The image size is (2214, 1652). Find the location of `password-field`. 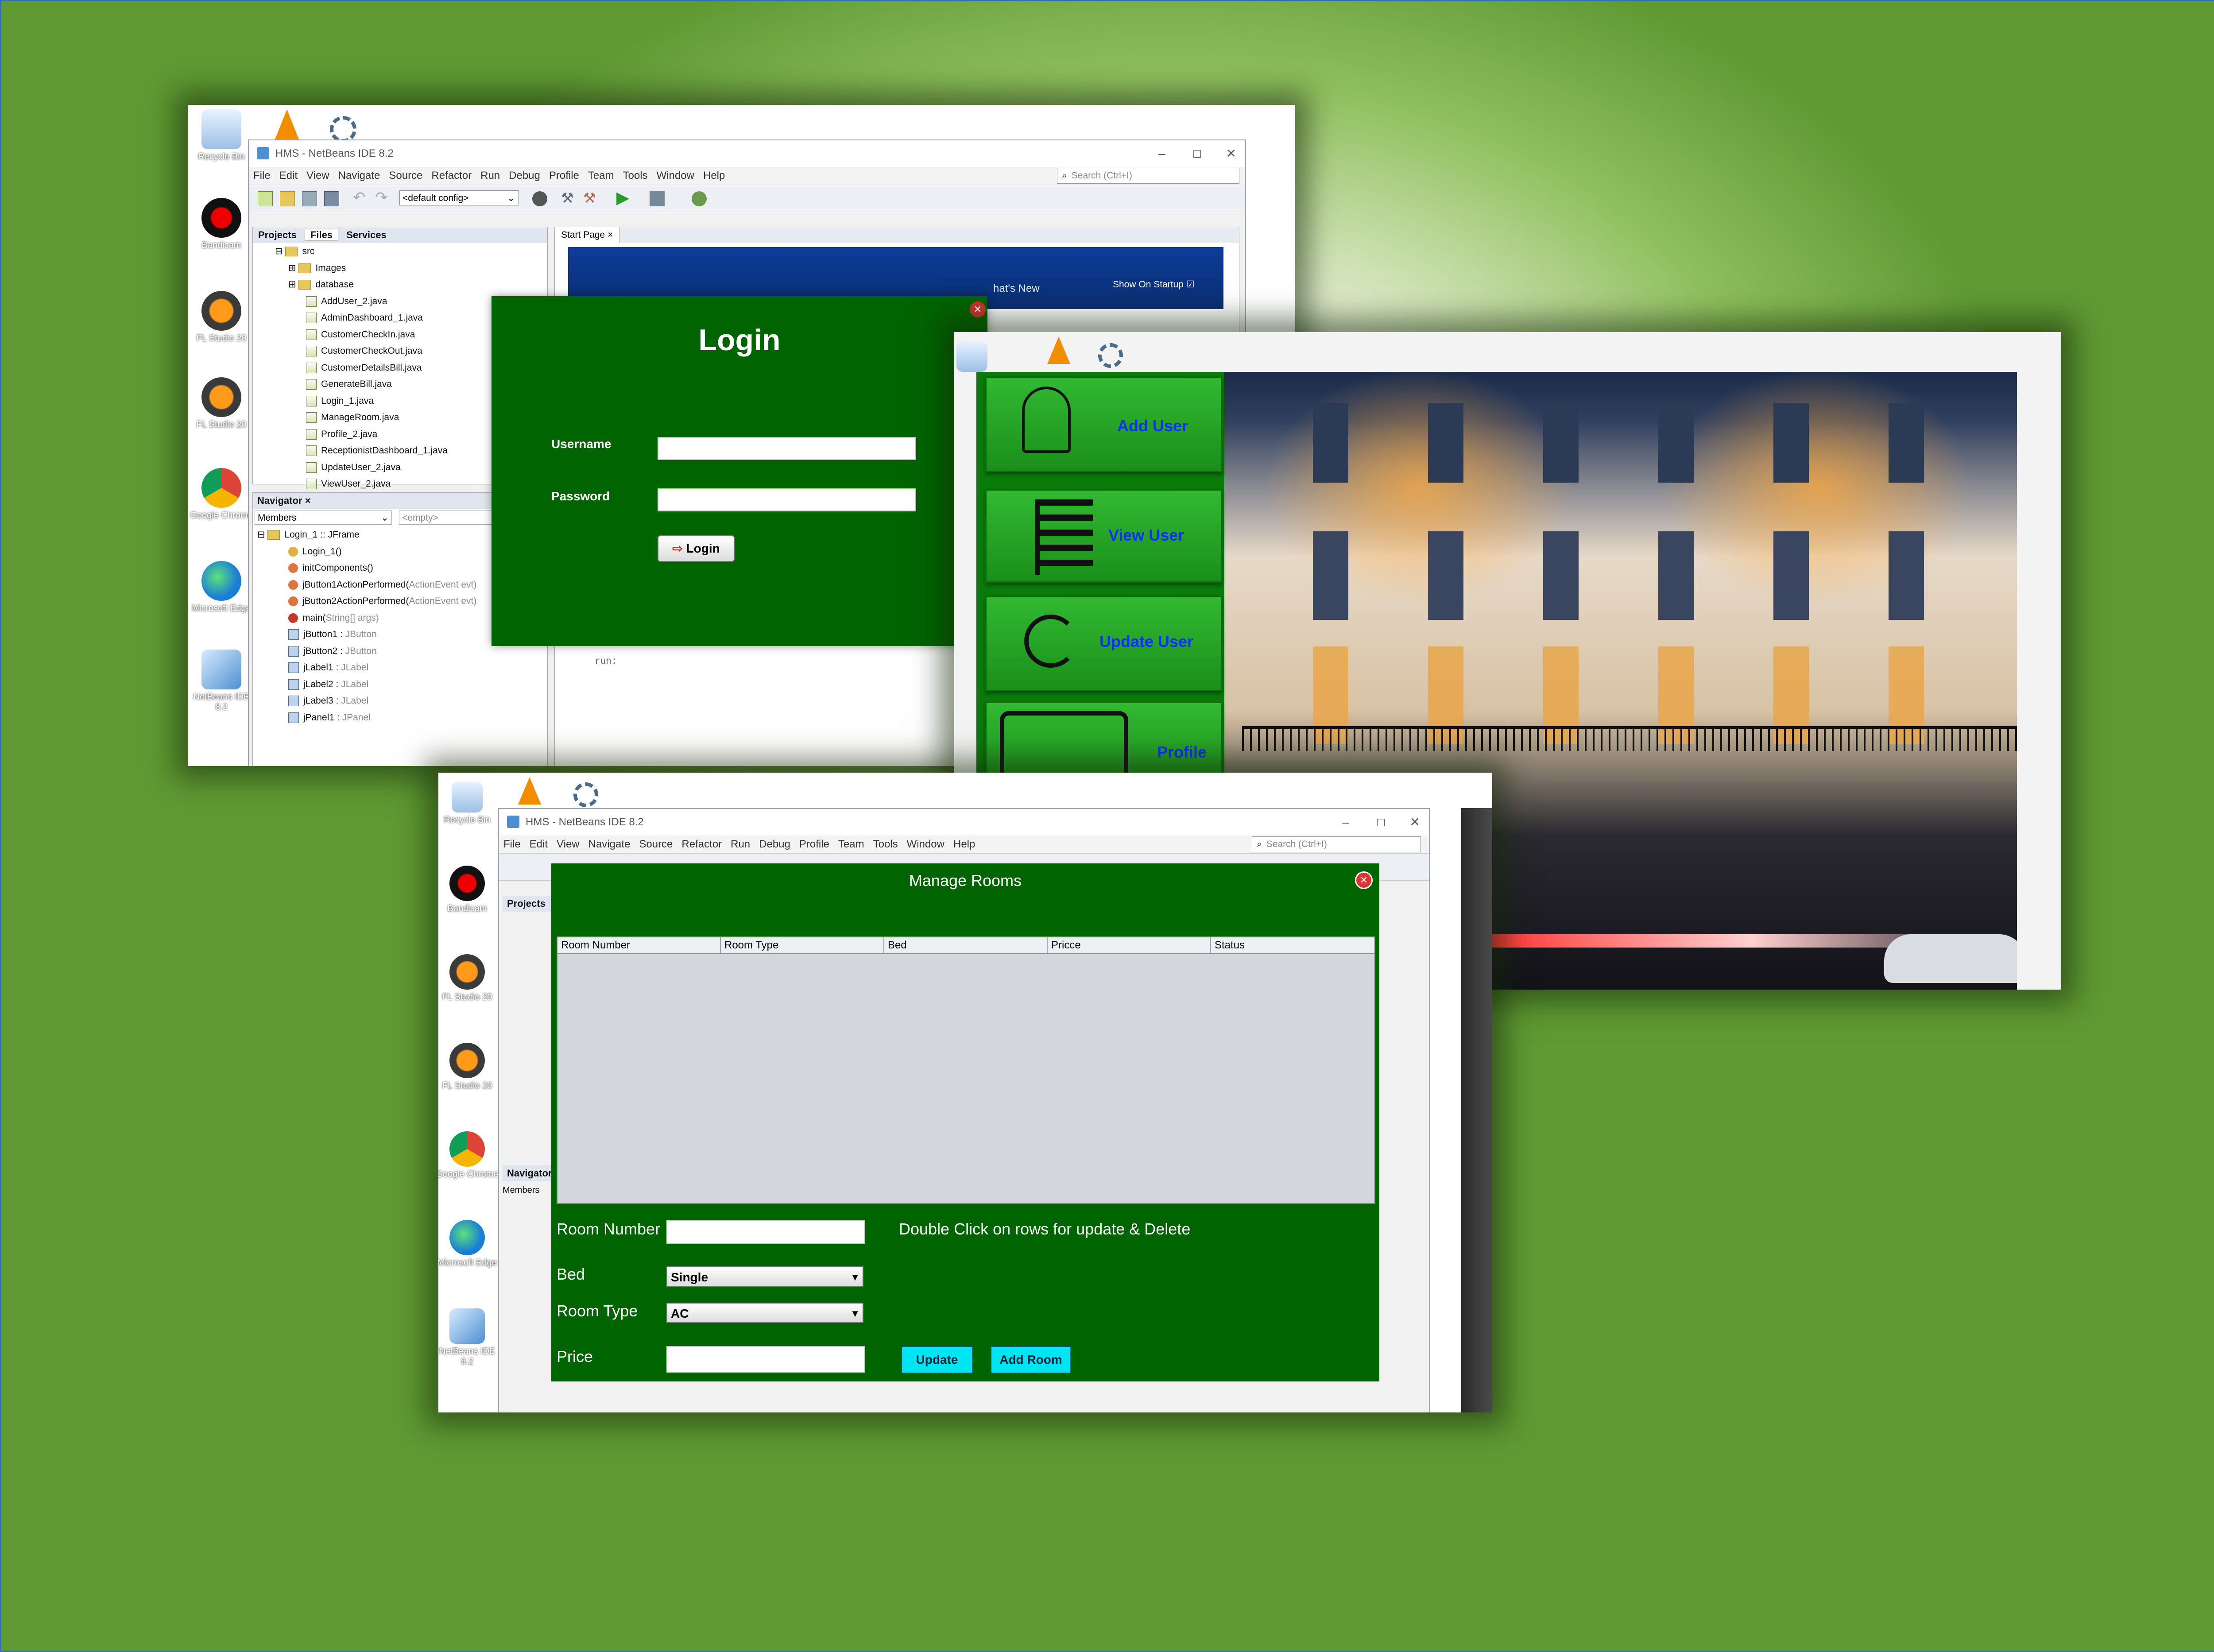

password-field is located at coordinates (787, 499).